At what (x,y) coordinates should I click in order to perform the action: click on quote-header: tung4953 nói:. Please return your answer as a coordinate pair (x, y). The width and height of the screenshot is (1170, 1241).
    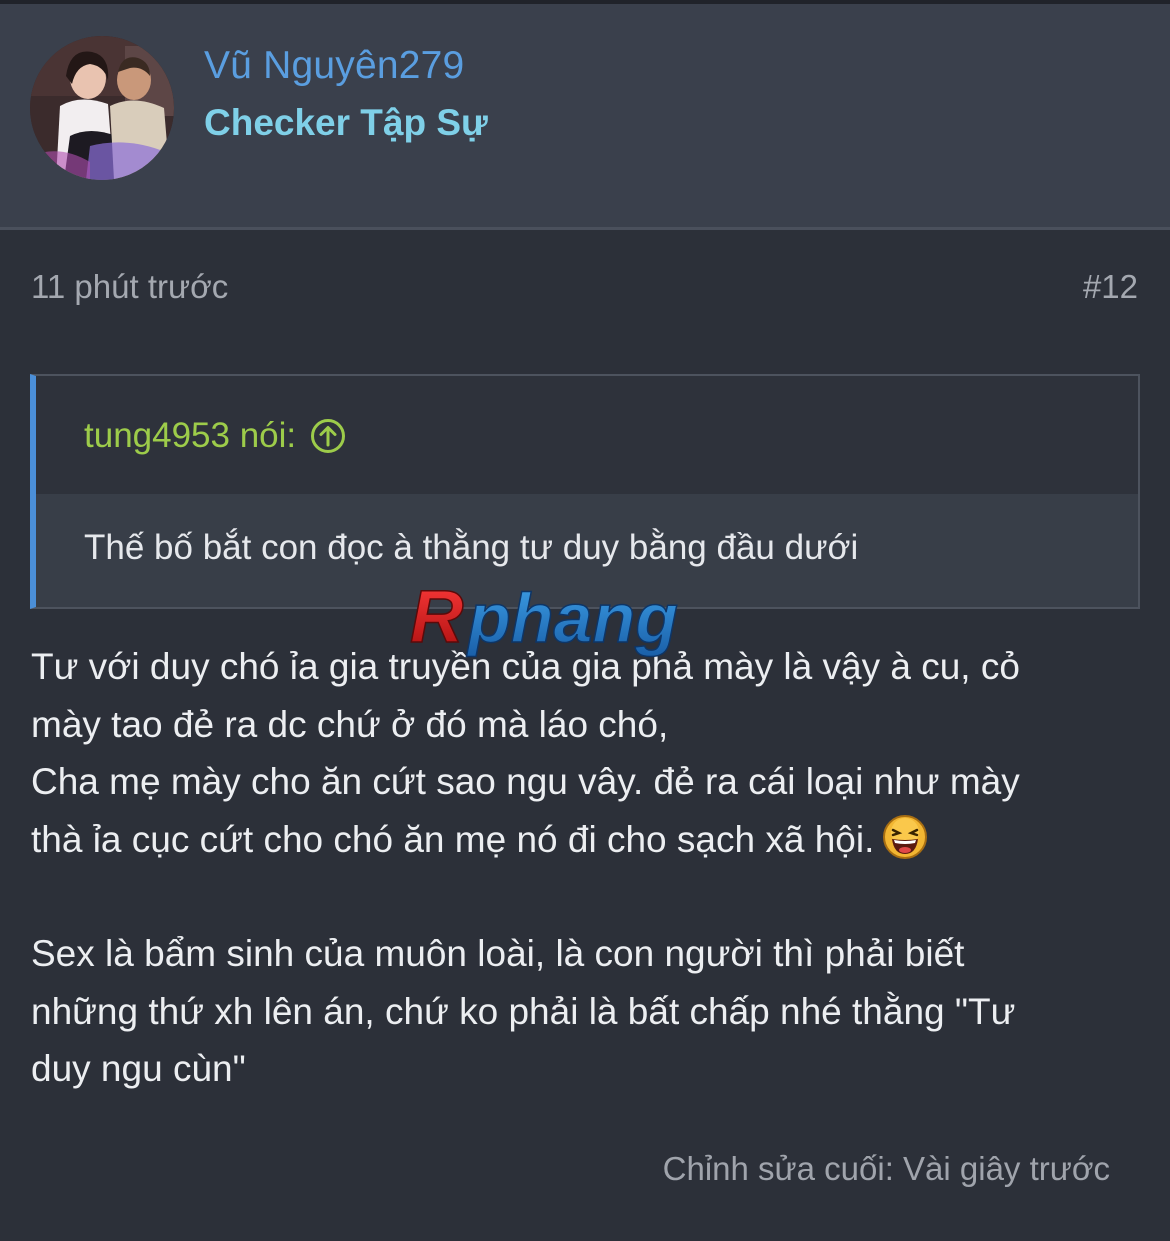
    Looking at the image, I should click on (587, 435).